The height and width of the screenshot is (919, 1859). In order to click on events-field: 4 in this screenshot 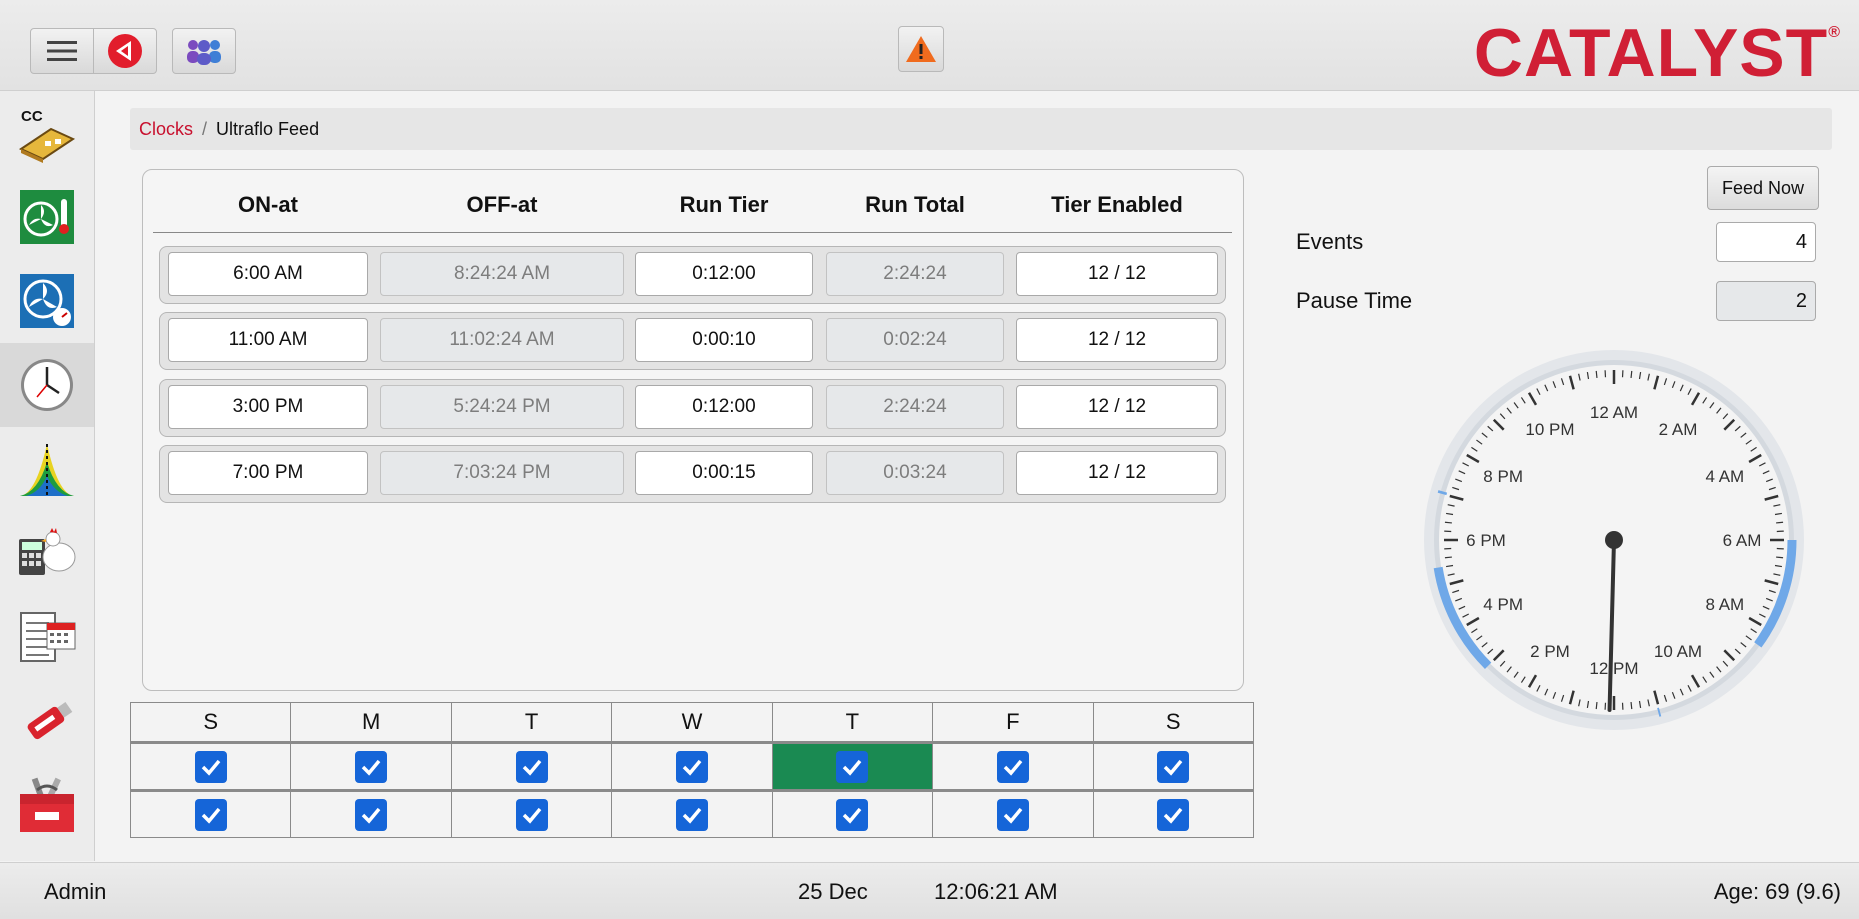, I will do `click(1766, 242)`.